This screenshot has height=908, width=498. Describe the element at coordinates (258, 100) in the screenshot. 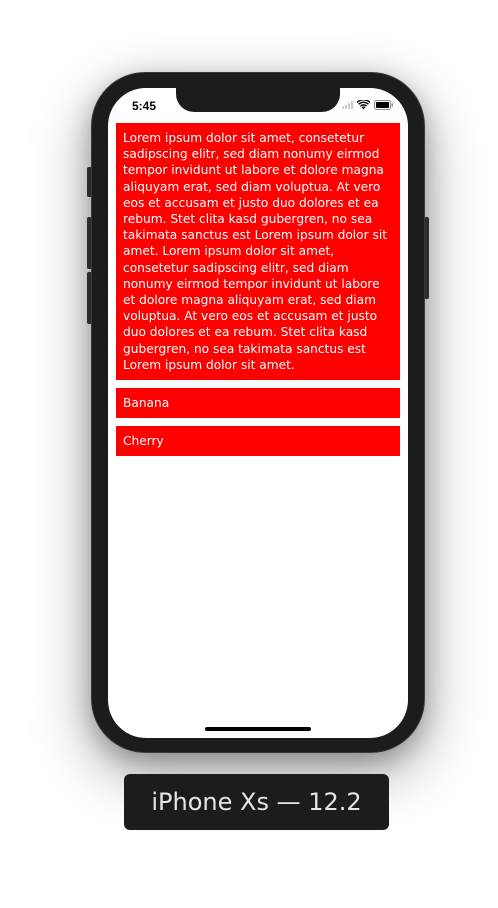

I see `notch` at that location.